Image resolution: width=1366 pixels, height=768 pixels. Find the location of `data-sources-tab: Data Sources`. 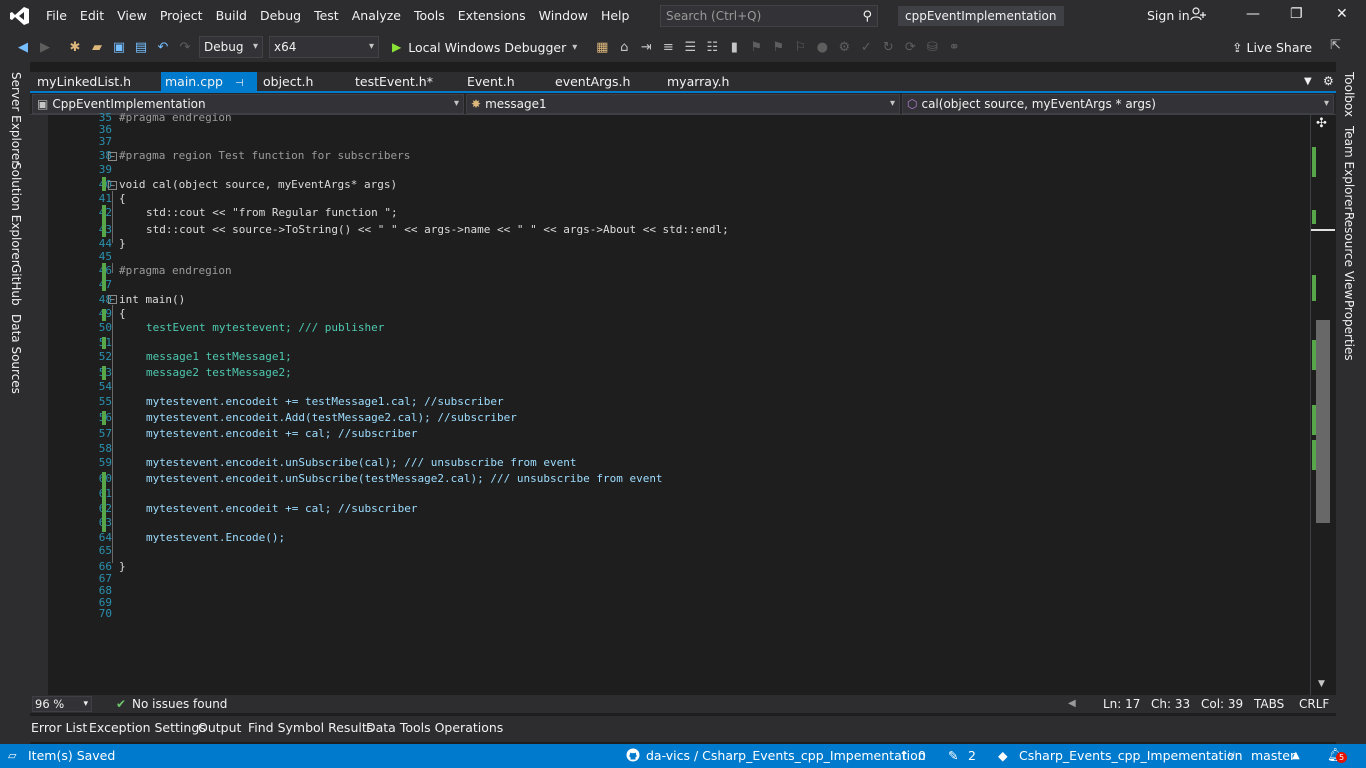

data-sources-tab: Data Sources is located at coordinates (16, 354).